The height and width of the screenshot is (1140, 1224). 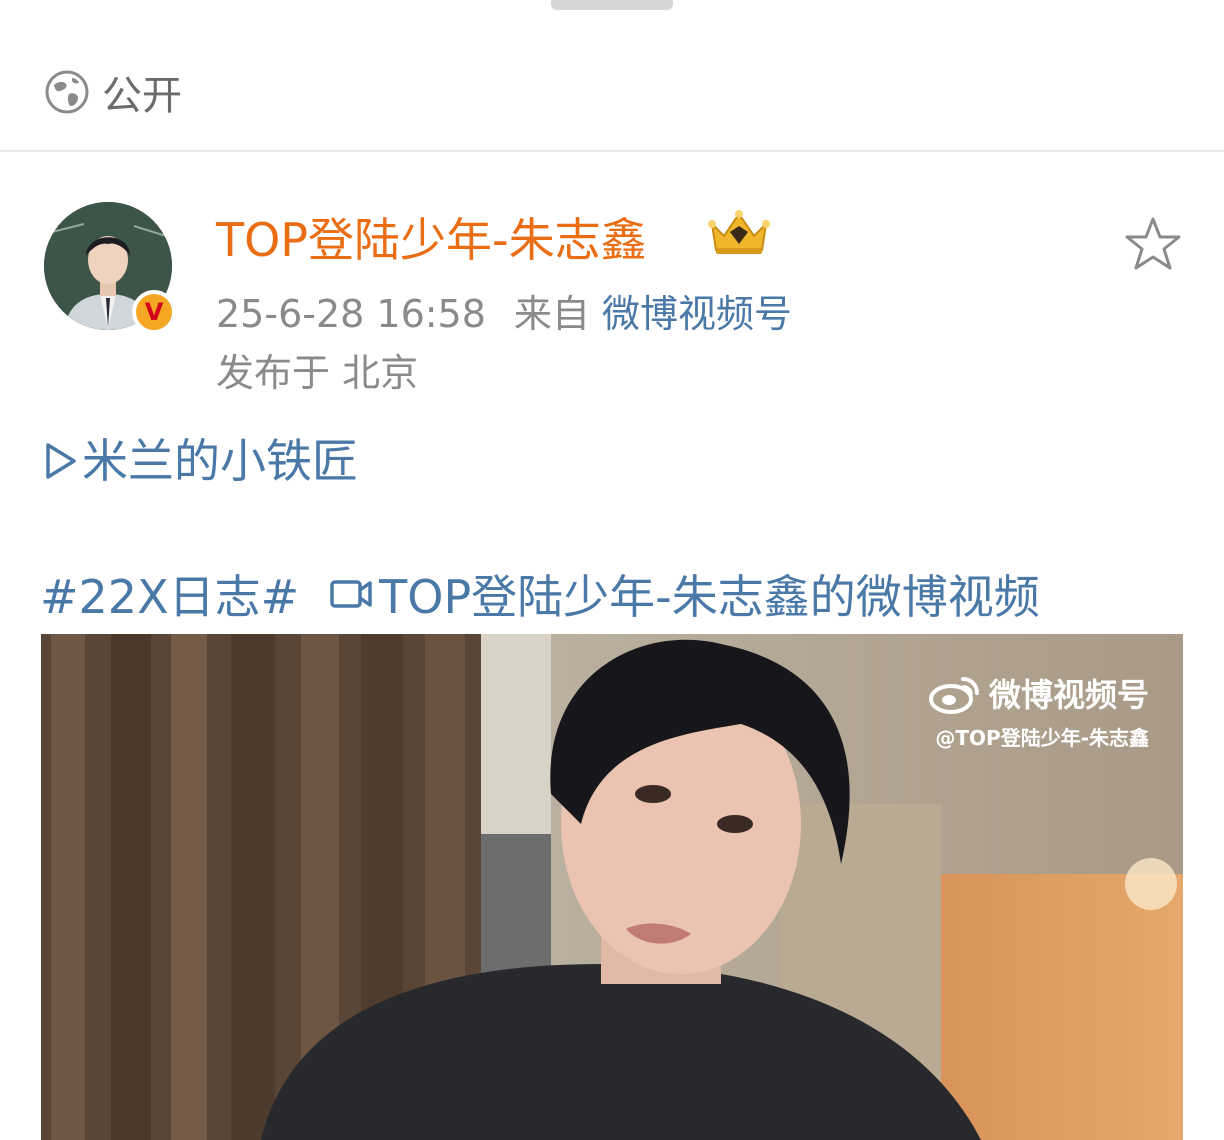 I want to click on weibo-logo-icon, so click(x=953, y=695).